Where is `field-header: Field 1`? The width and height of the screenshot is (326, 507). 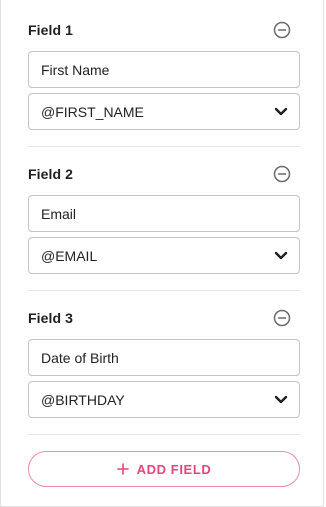 field-header: Field 1 is located at coordinates (164, 31).